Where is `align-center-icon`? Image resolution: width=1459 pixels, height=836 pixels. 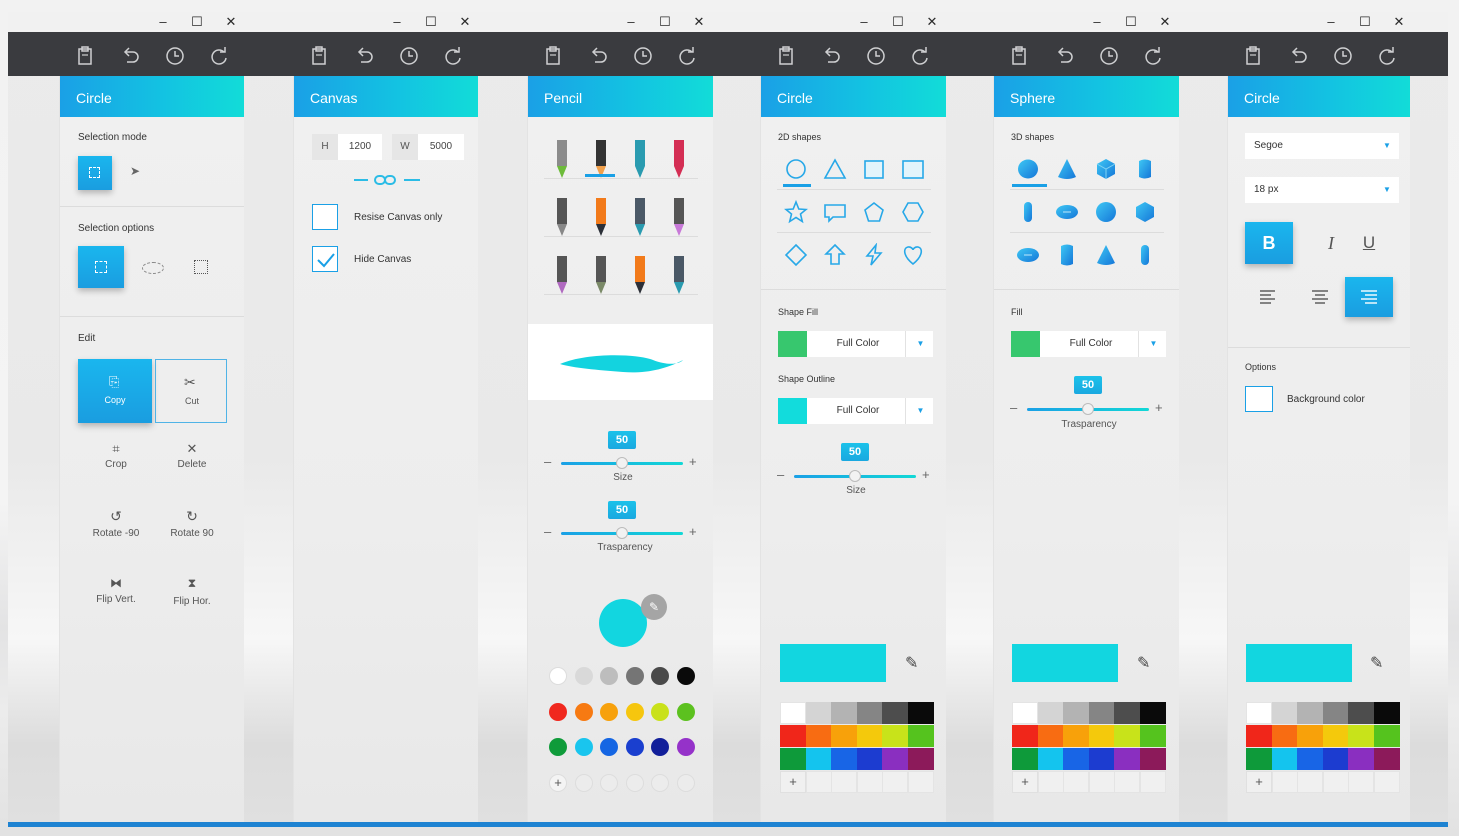 align-center-icon is located at coordinates (1320, 296).